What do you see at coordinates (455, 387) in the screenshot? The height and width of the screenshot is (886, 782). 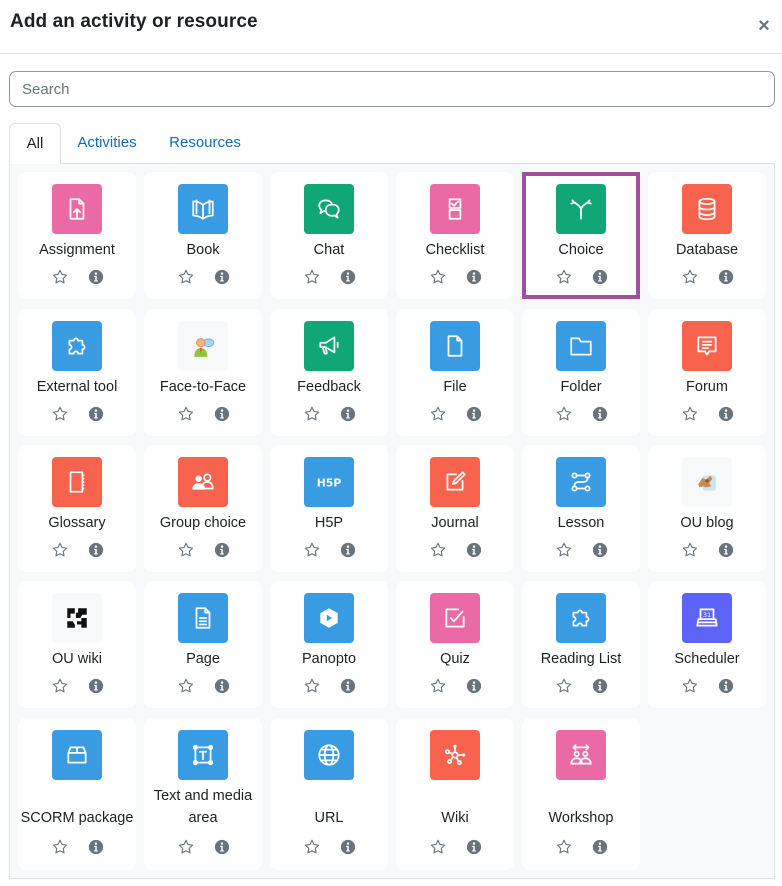 I see `activity-label: File` at bounding box center [455, 387].